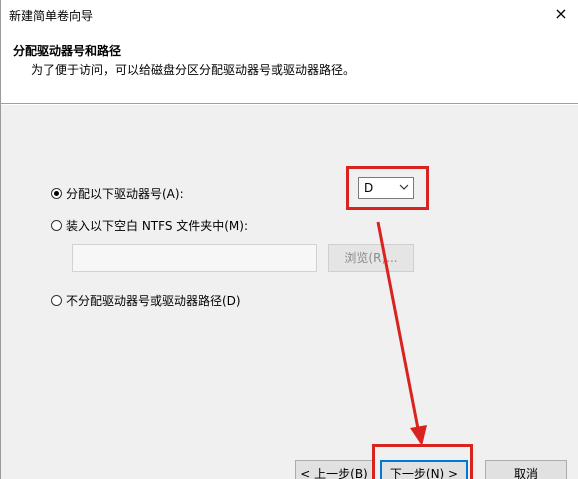 This screenshot has height=479, width=578. Describe the element at coordinates (153, 301) in the screenshot. I see `no-assign-label: 不分配驱动器号或驱动器路径(D)` at that location.